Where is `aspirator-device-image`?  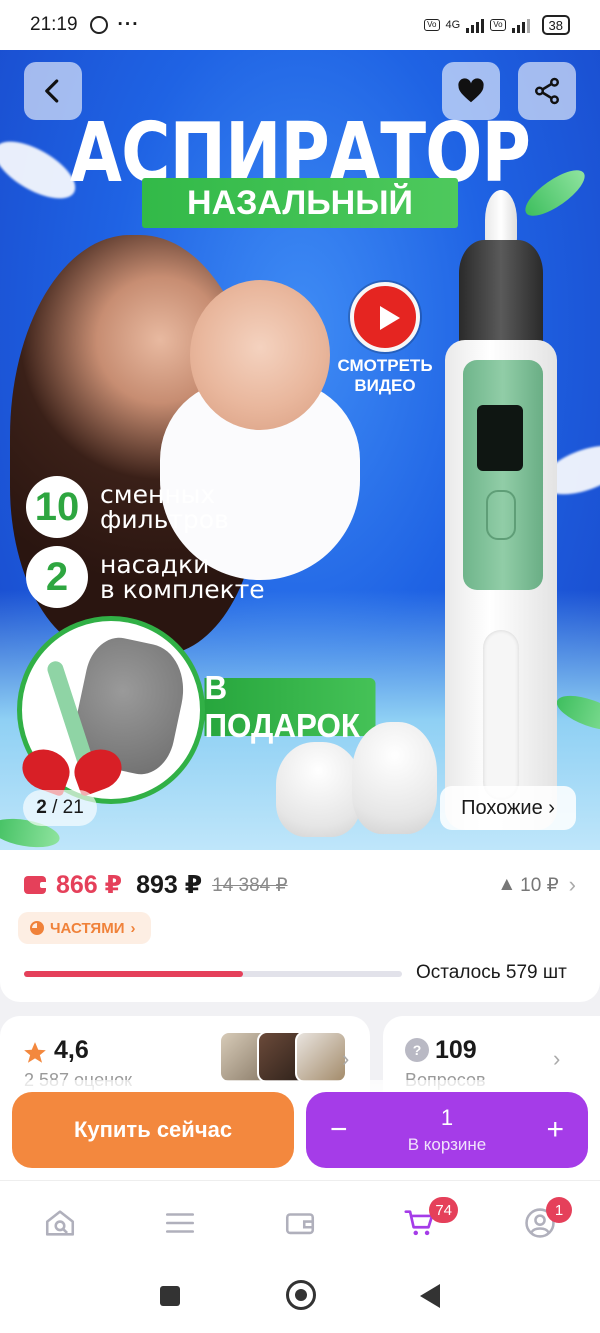
aspirator-device-image is located at coordinates (501, 510).